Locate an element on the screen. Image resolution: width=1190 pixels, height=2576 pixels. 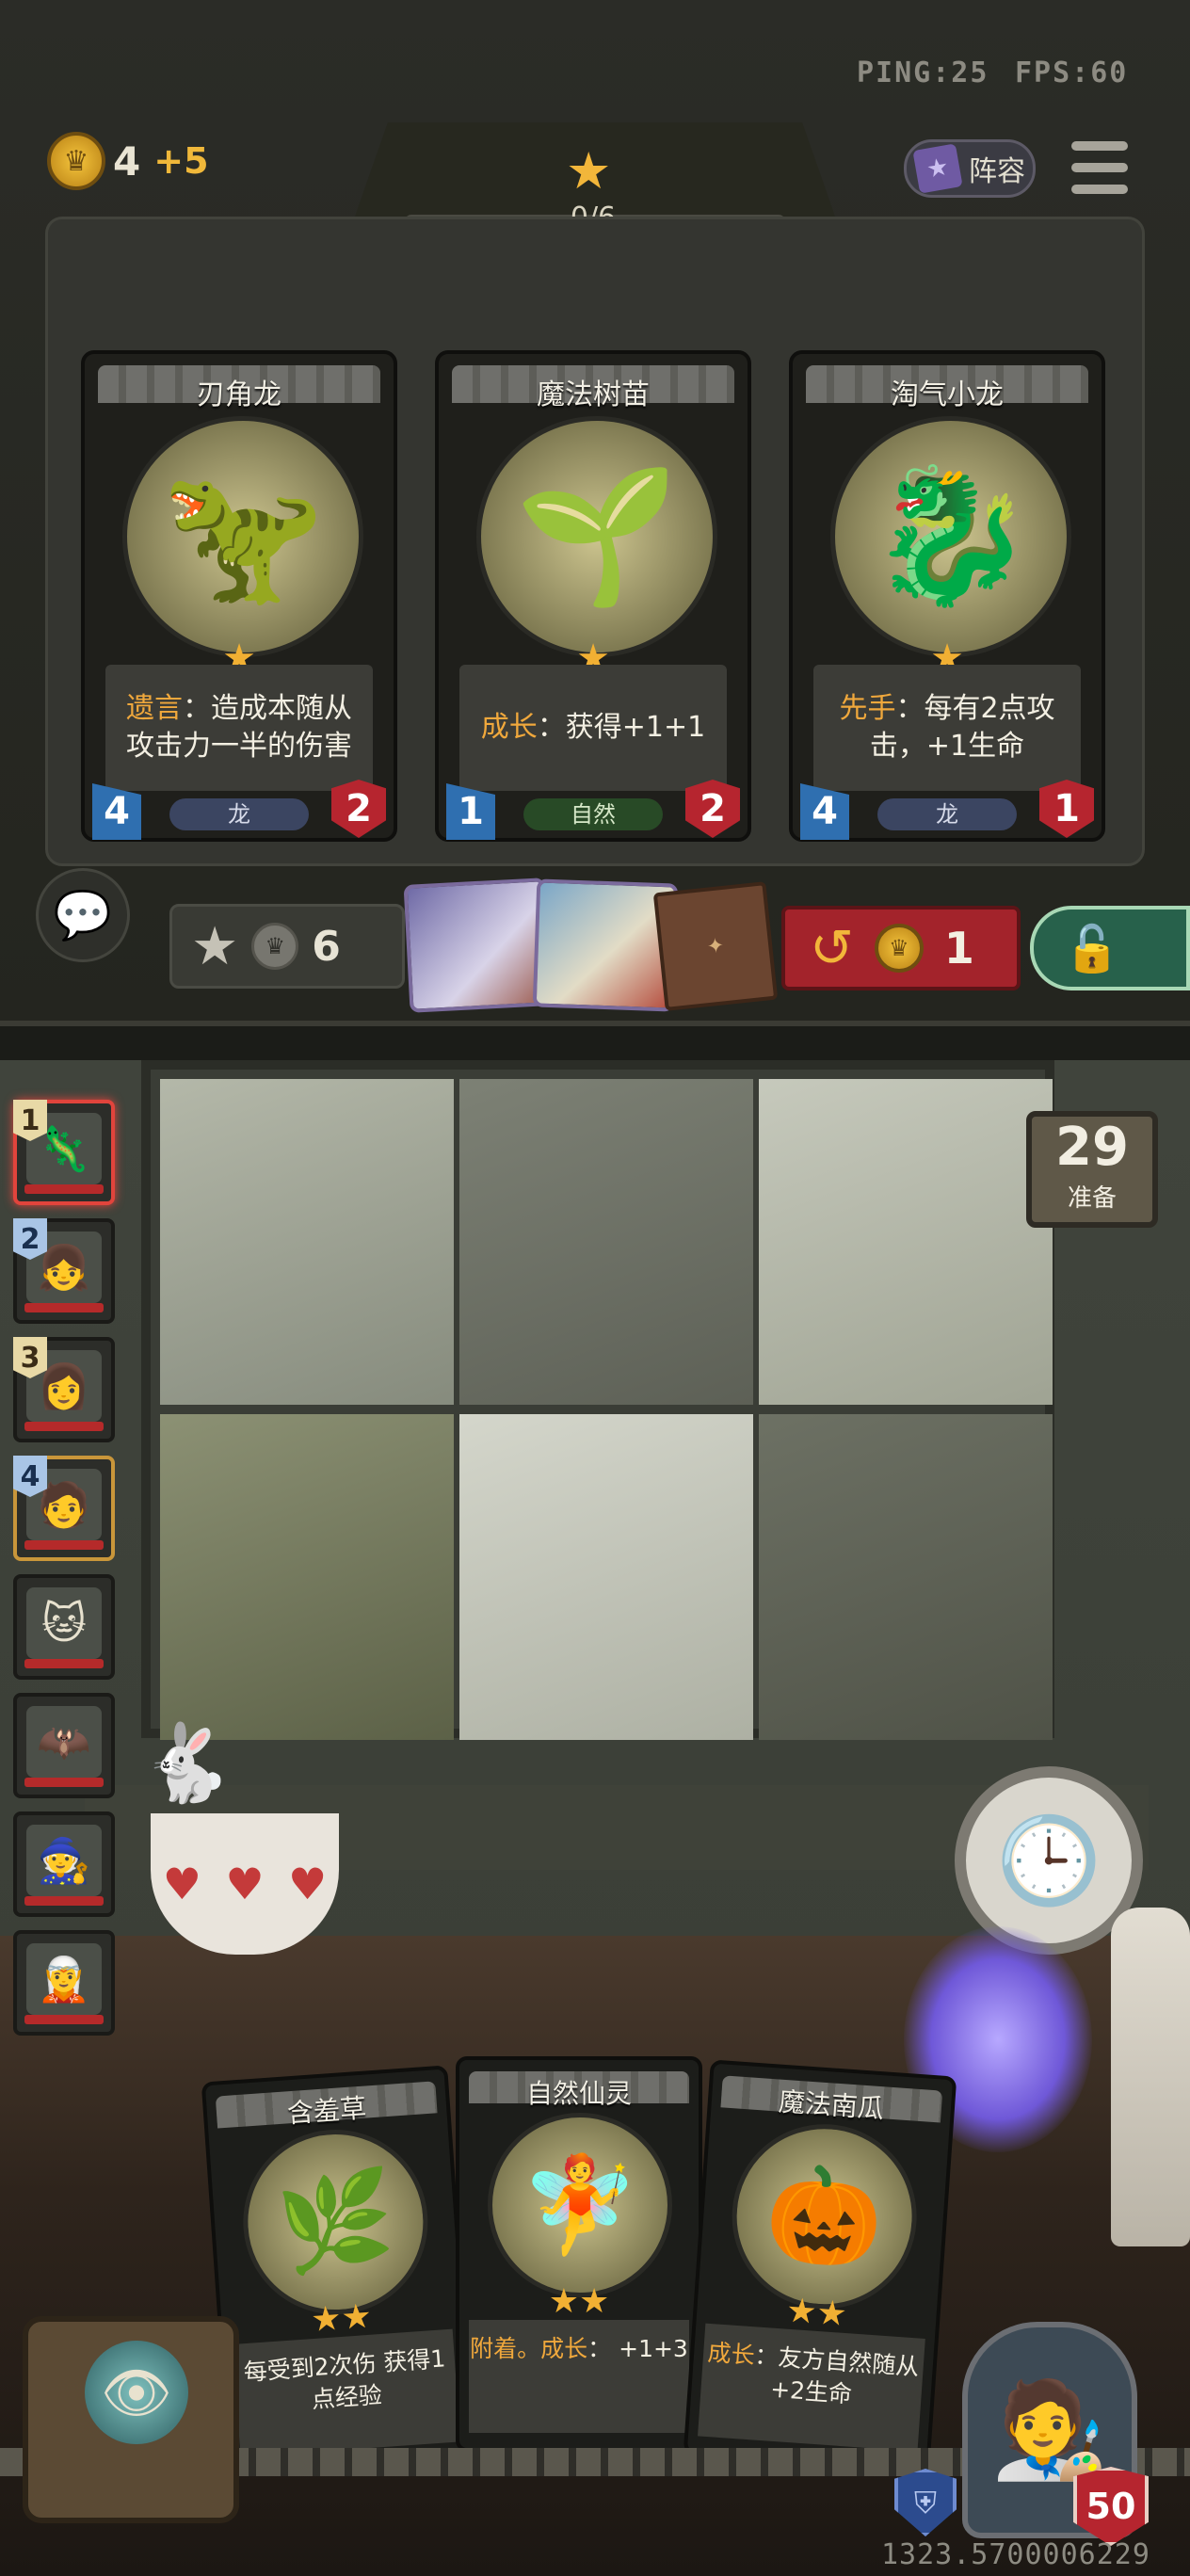
health-badge: 1 is located at coordinates (1066, 809).